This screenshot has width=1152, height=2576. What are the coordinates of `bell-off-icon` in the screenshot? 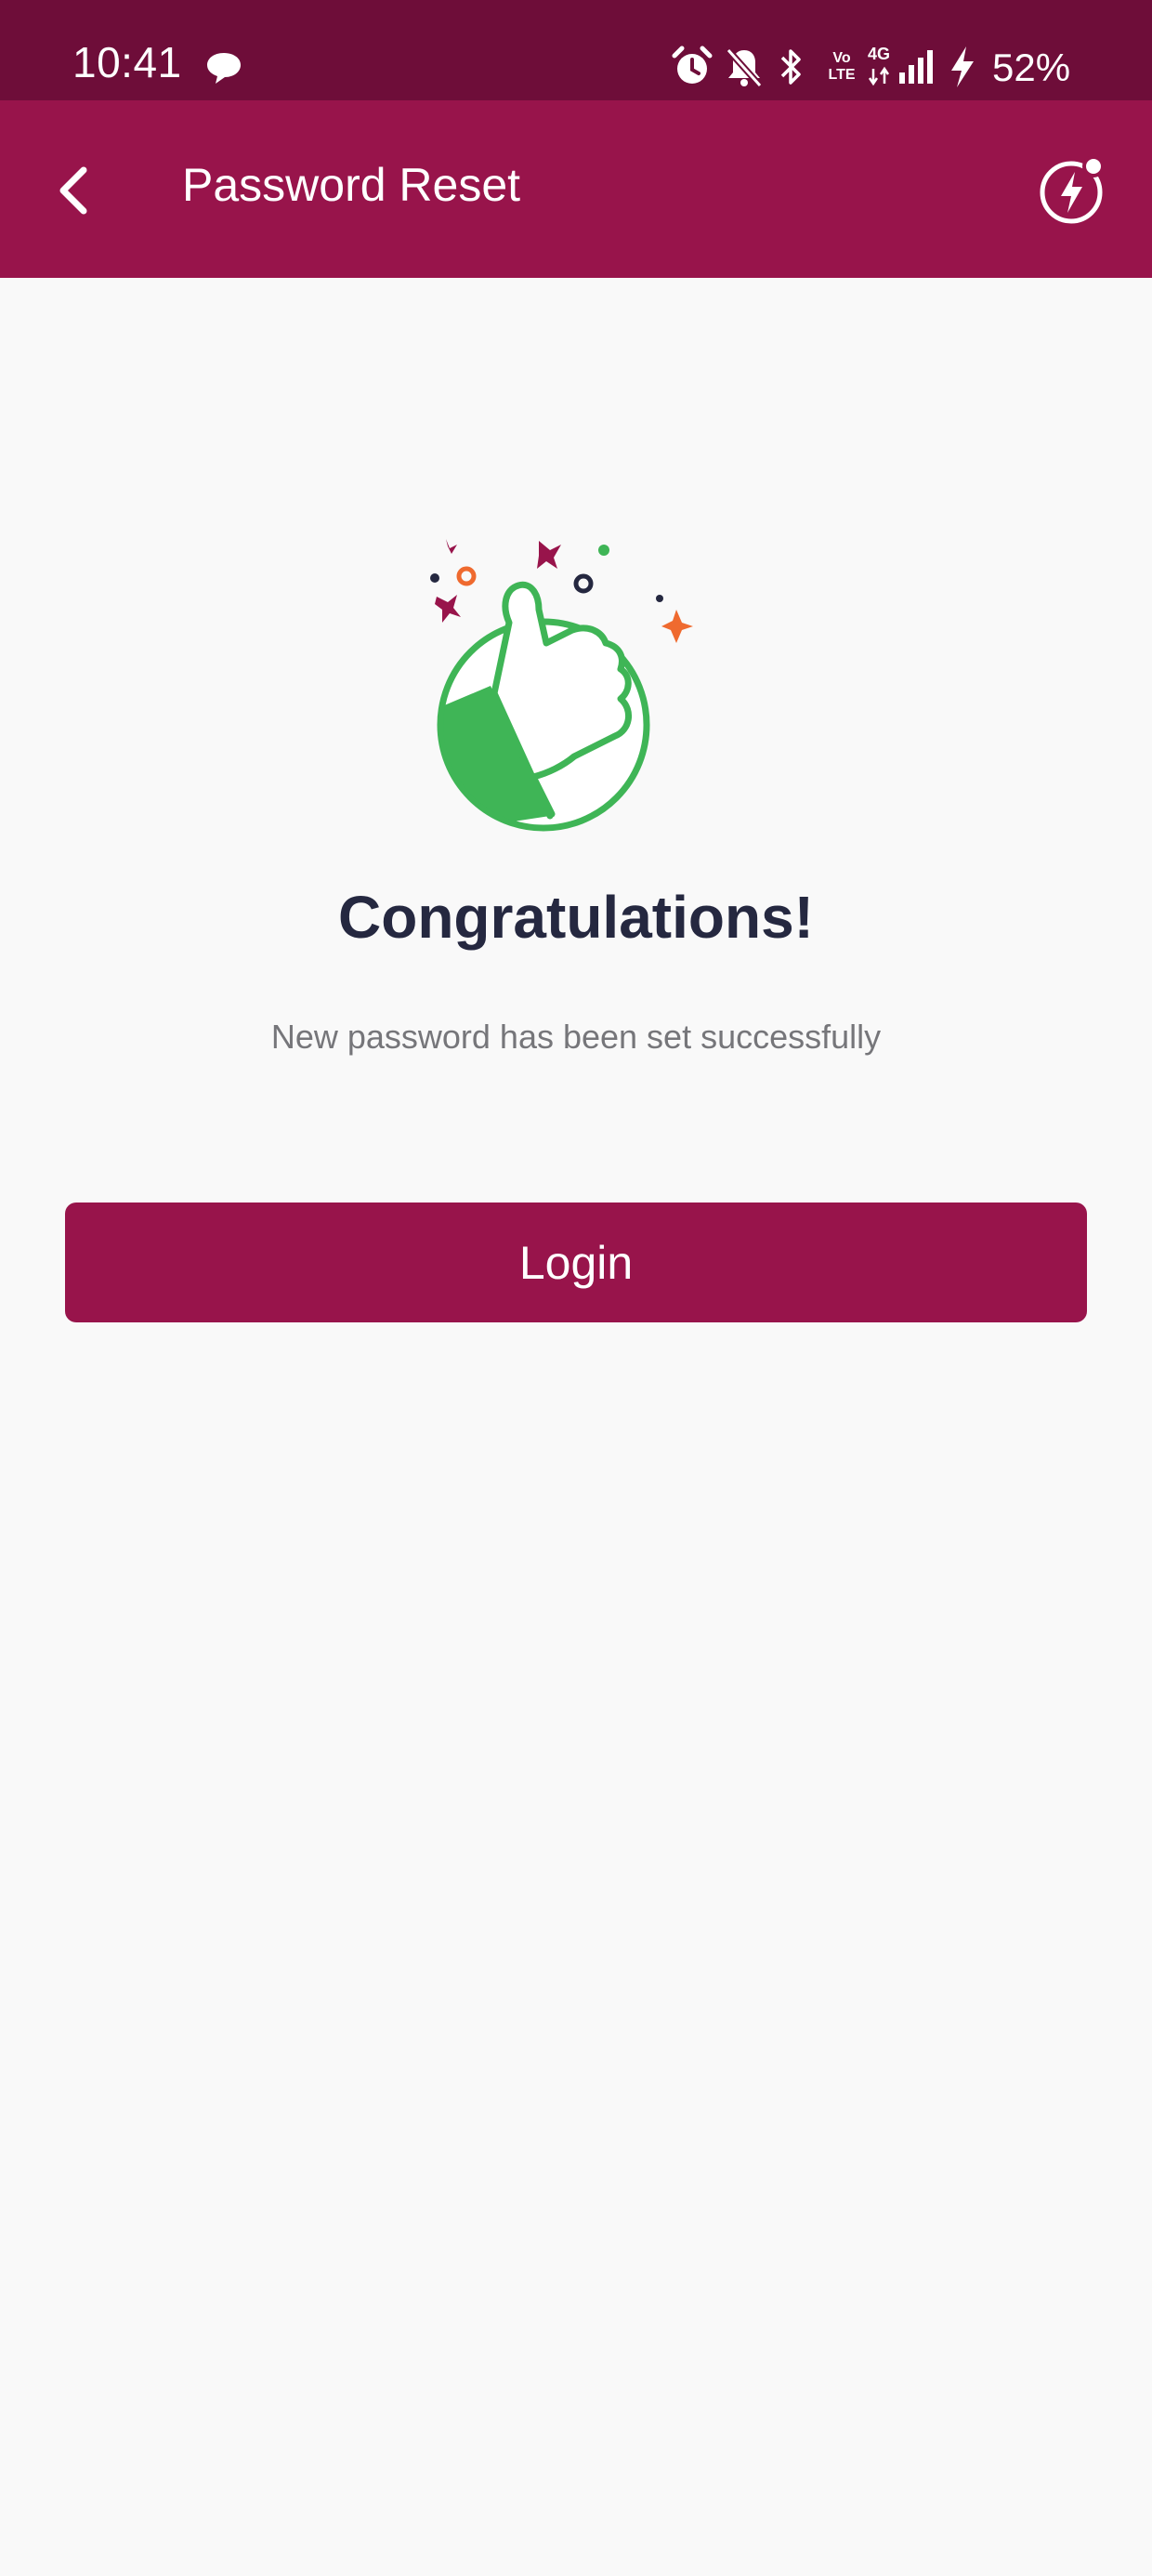 It's located at (744, 67).